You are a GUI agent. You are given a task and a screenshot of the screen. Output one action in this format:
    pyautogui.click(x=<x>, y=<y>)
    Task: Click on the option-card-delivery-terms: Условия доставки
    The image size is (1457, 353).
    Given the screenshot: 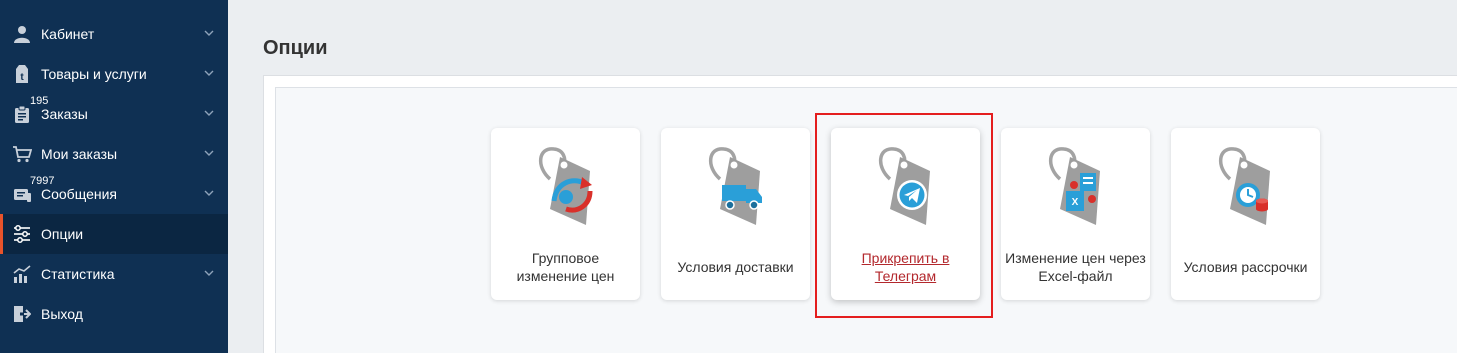 What is the action you would take?
    pyautogui.click(x=735, y=214)
    